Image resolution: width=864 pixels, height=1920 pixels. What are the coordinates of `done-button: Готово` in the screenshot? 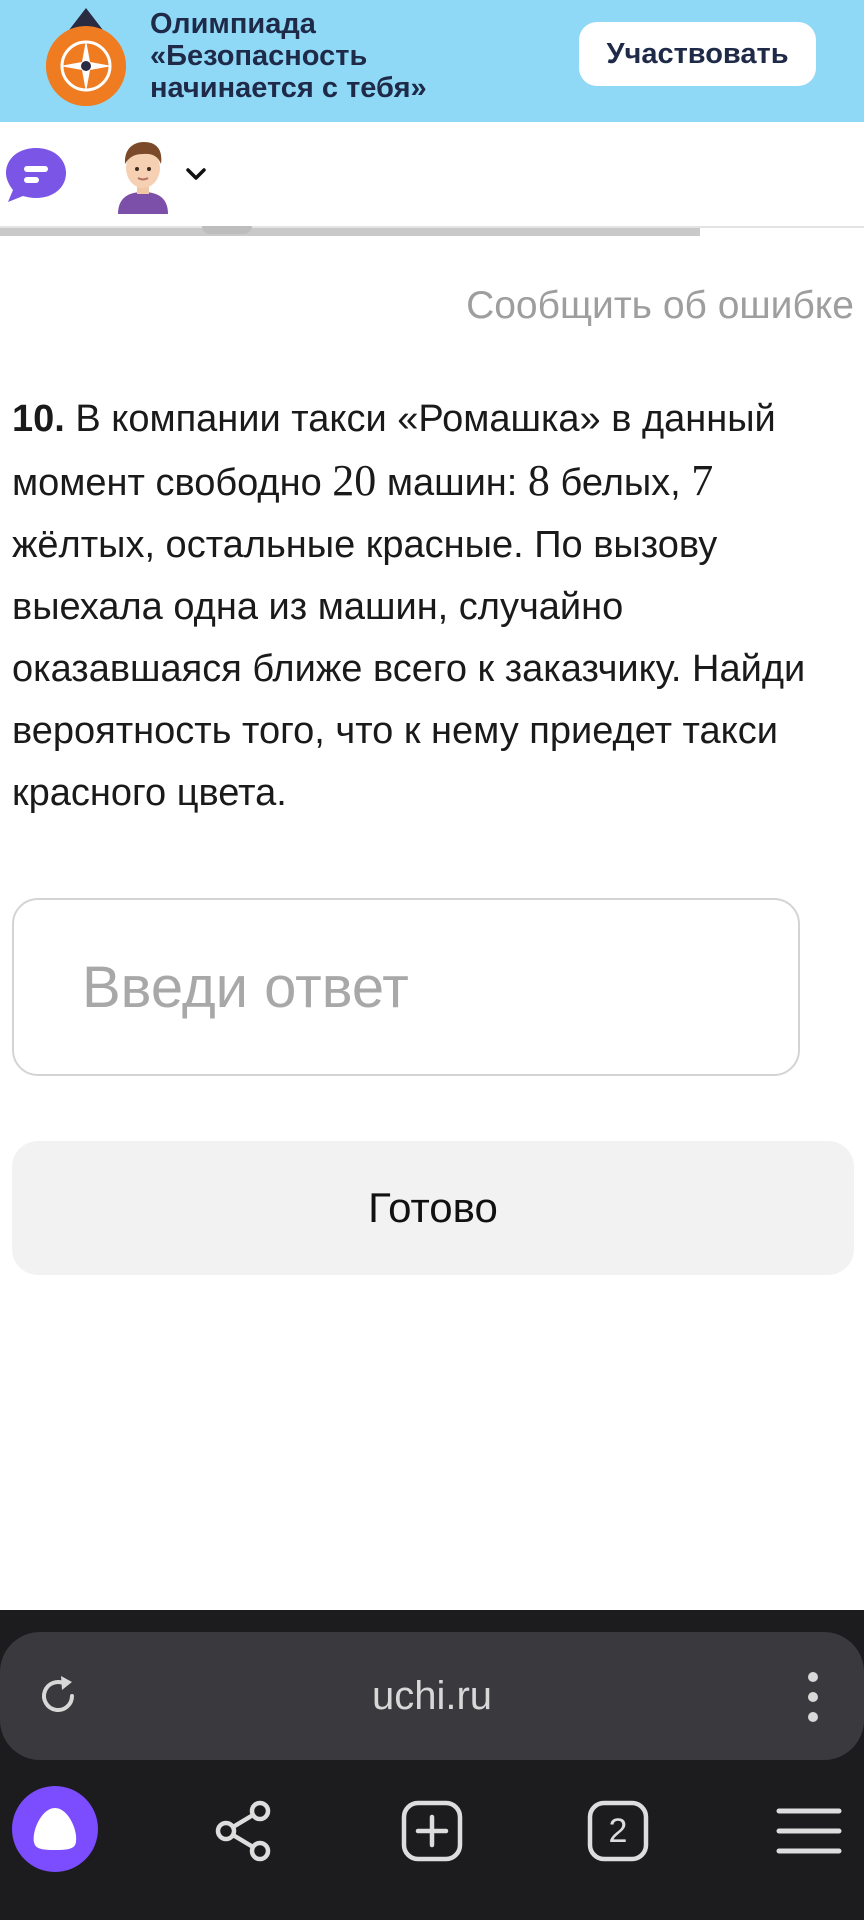 It's located at (433, 1208).